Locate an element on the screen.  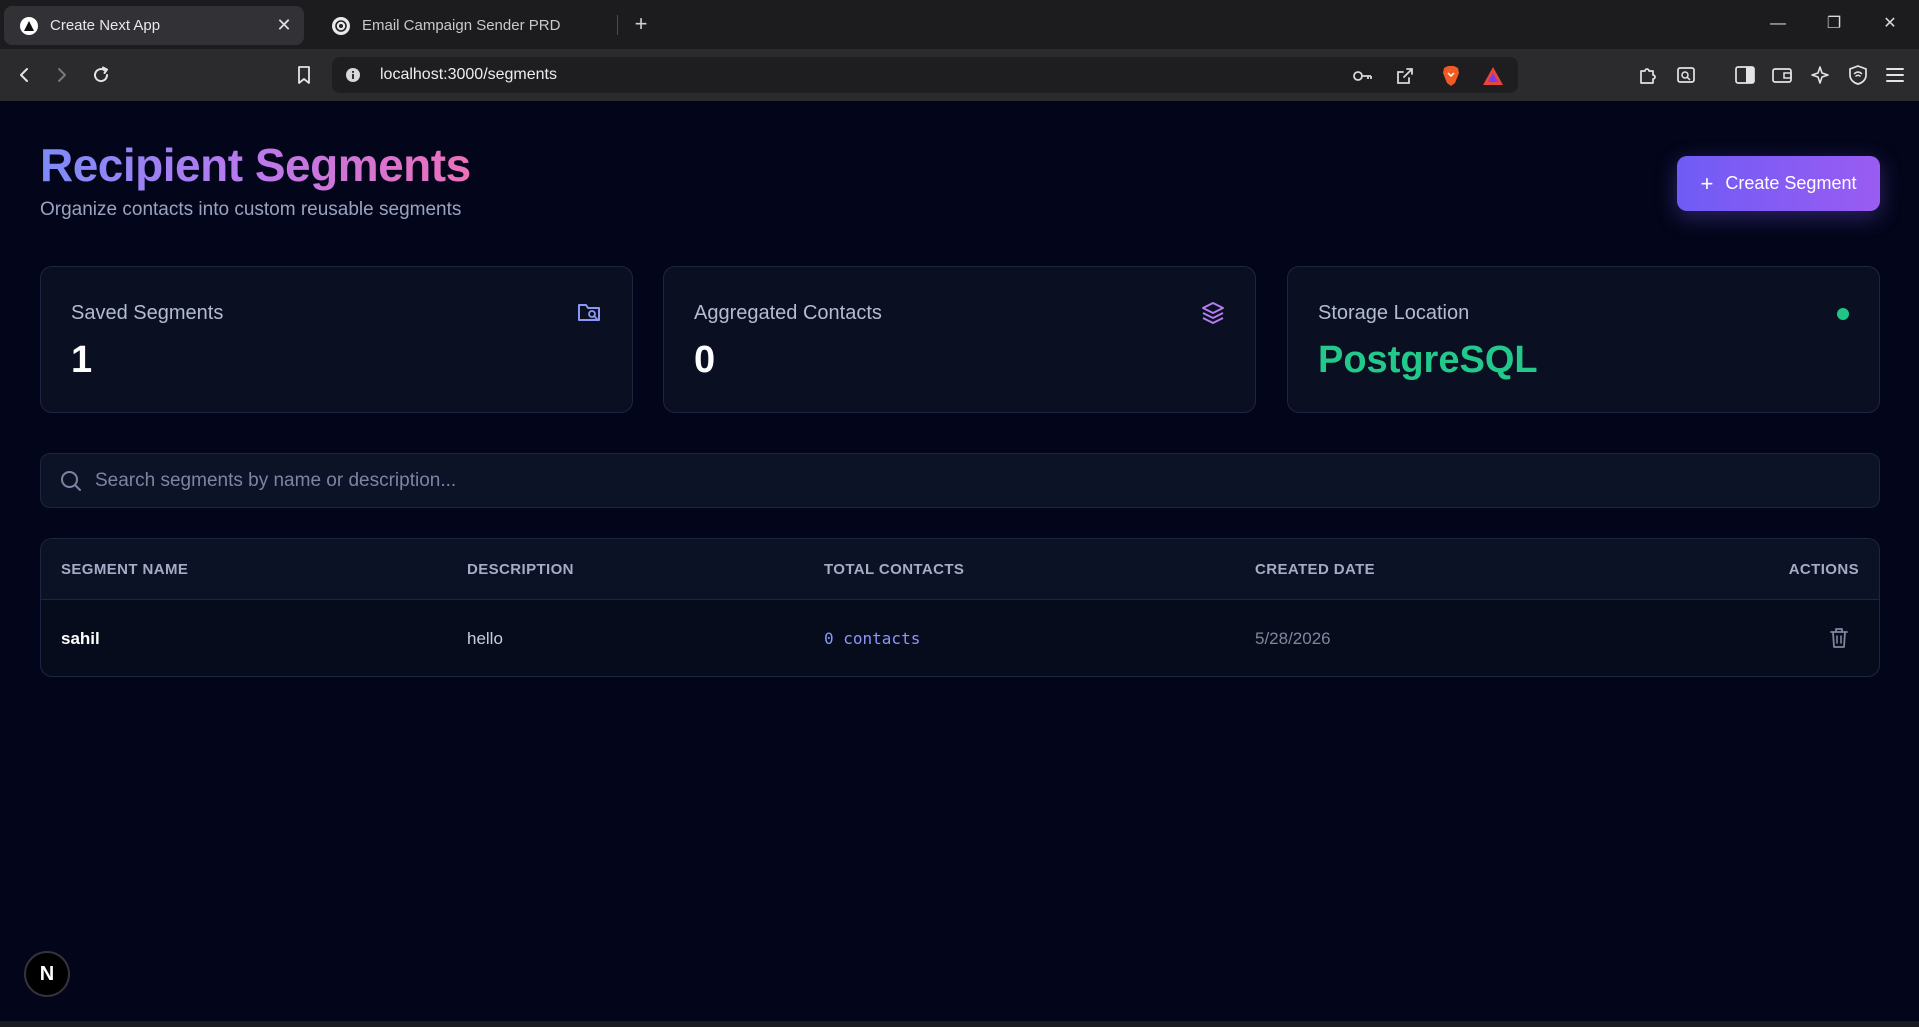
url-text: localhost:3000/segments is located at coordinates (468, 74).